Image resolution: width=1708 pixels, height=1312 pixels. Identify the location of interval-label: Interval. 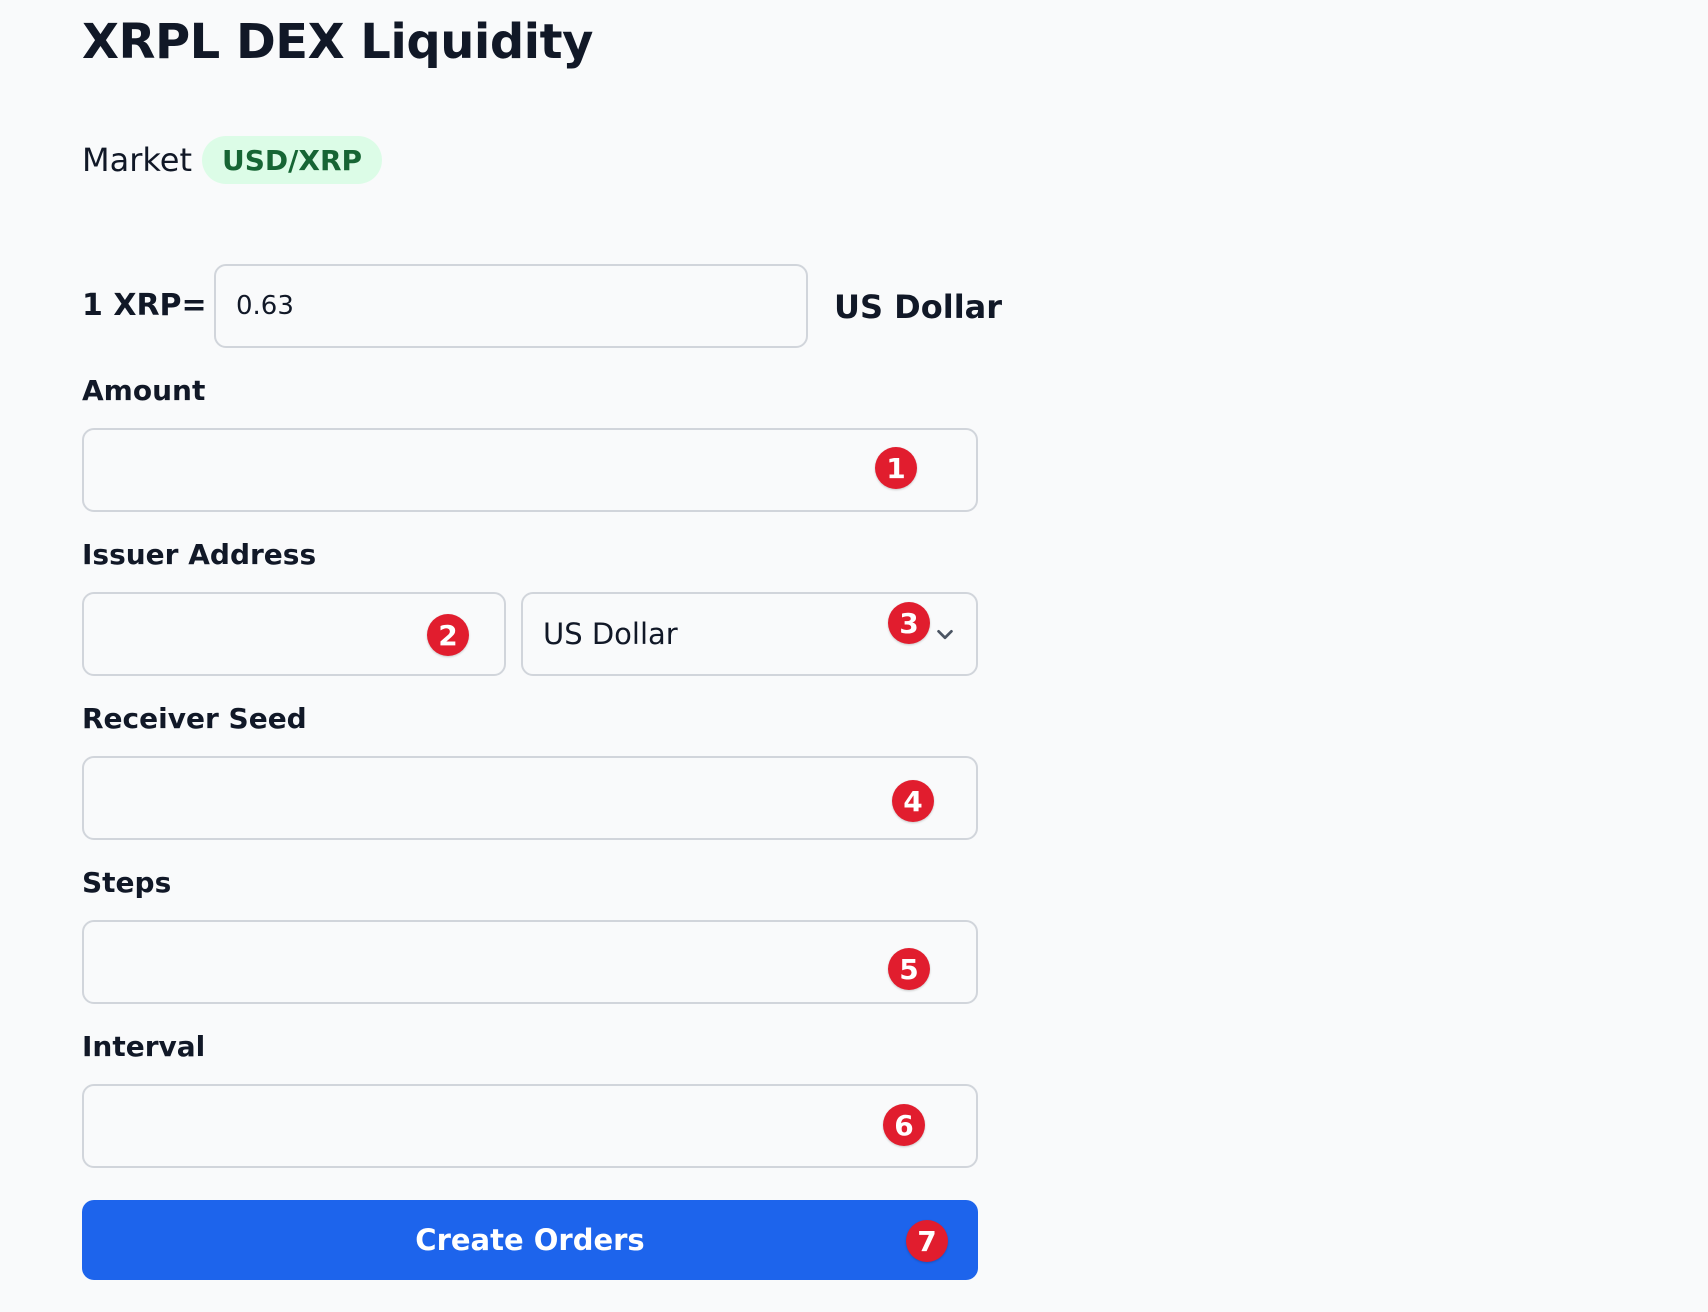
(144, 1046).